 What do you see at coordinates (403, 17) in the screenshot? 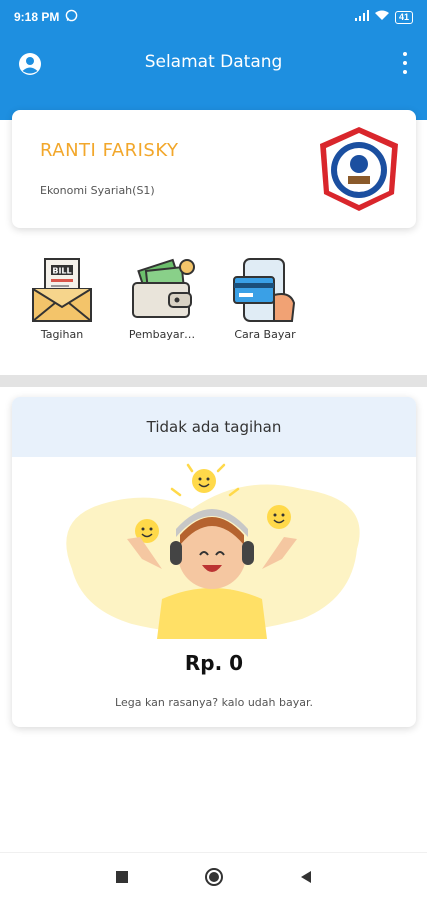
I see `battery-indicator: 41` at bounding box center [403, 17].